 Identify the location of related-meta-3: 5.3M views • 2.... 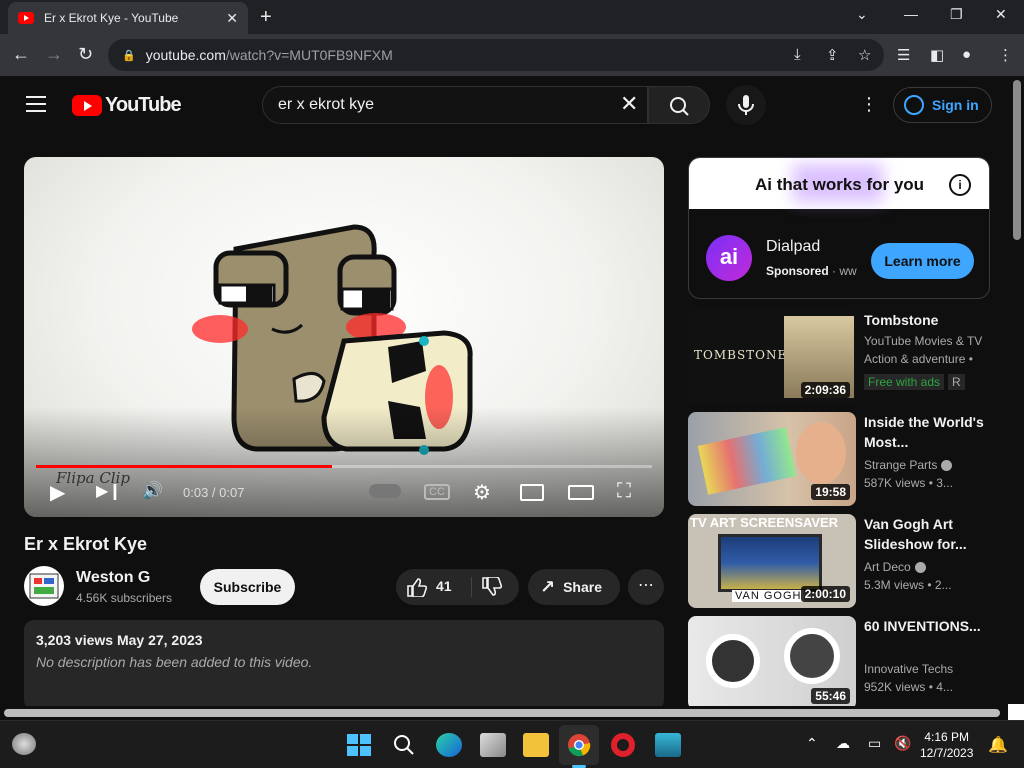
(908, 585).